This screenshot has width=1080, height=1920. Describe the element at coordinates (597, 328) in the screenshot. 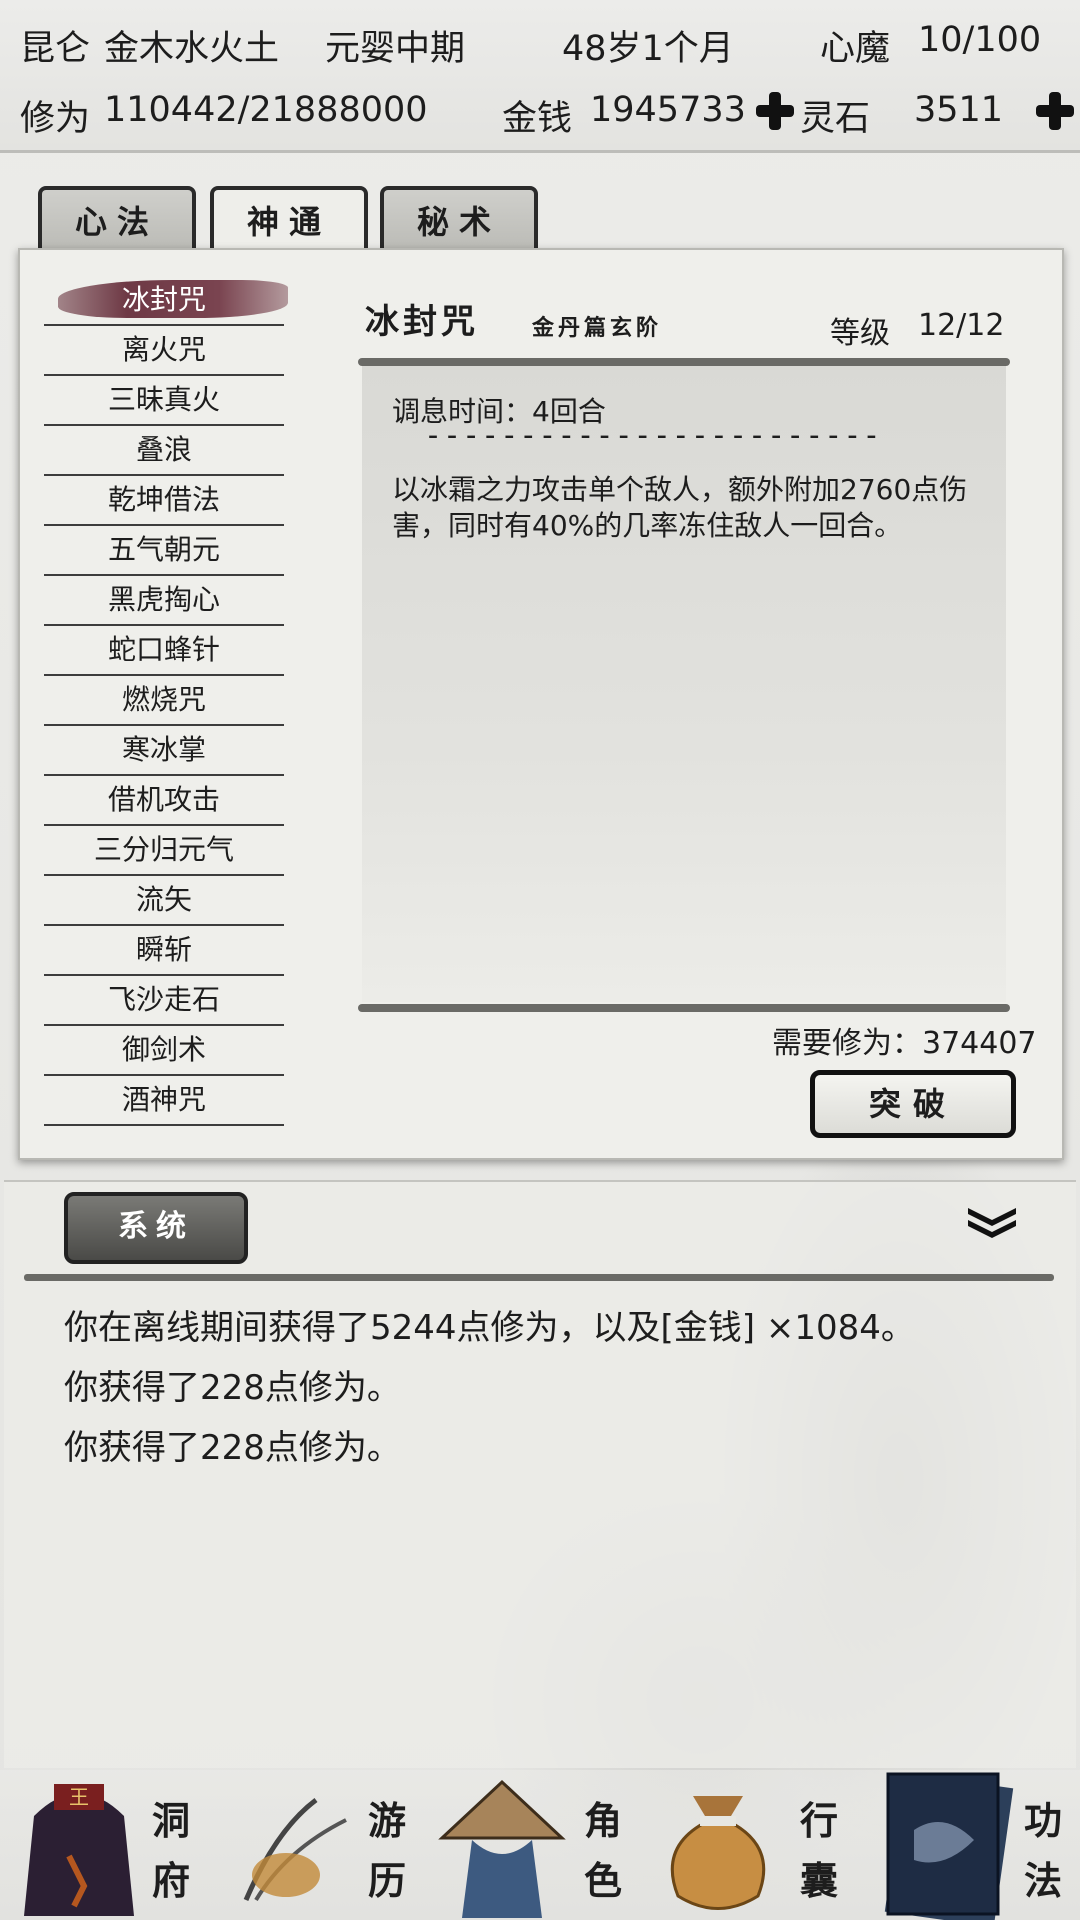

I see `skill-category: 金丹篇玄阶` at that location.